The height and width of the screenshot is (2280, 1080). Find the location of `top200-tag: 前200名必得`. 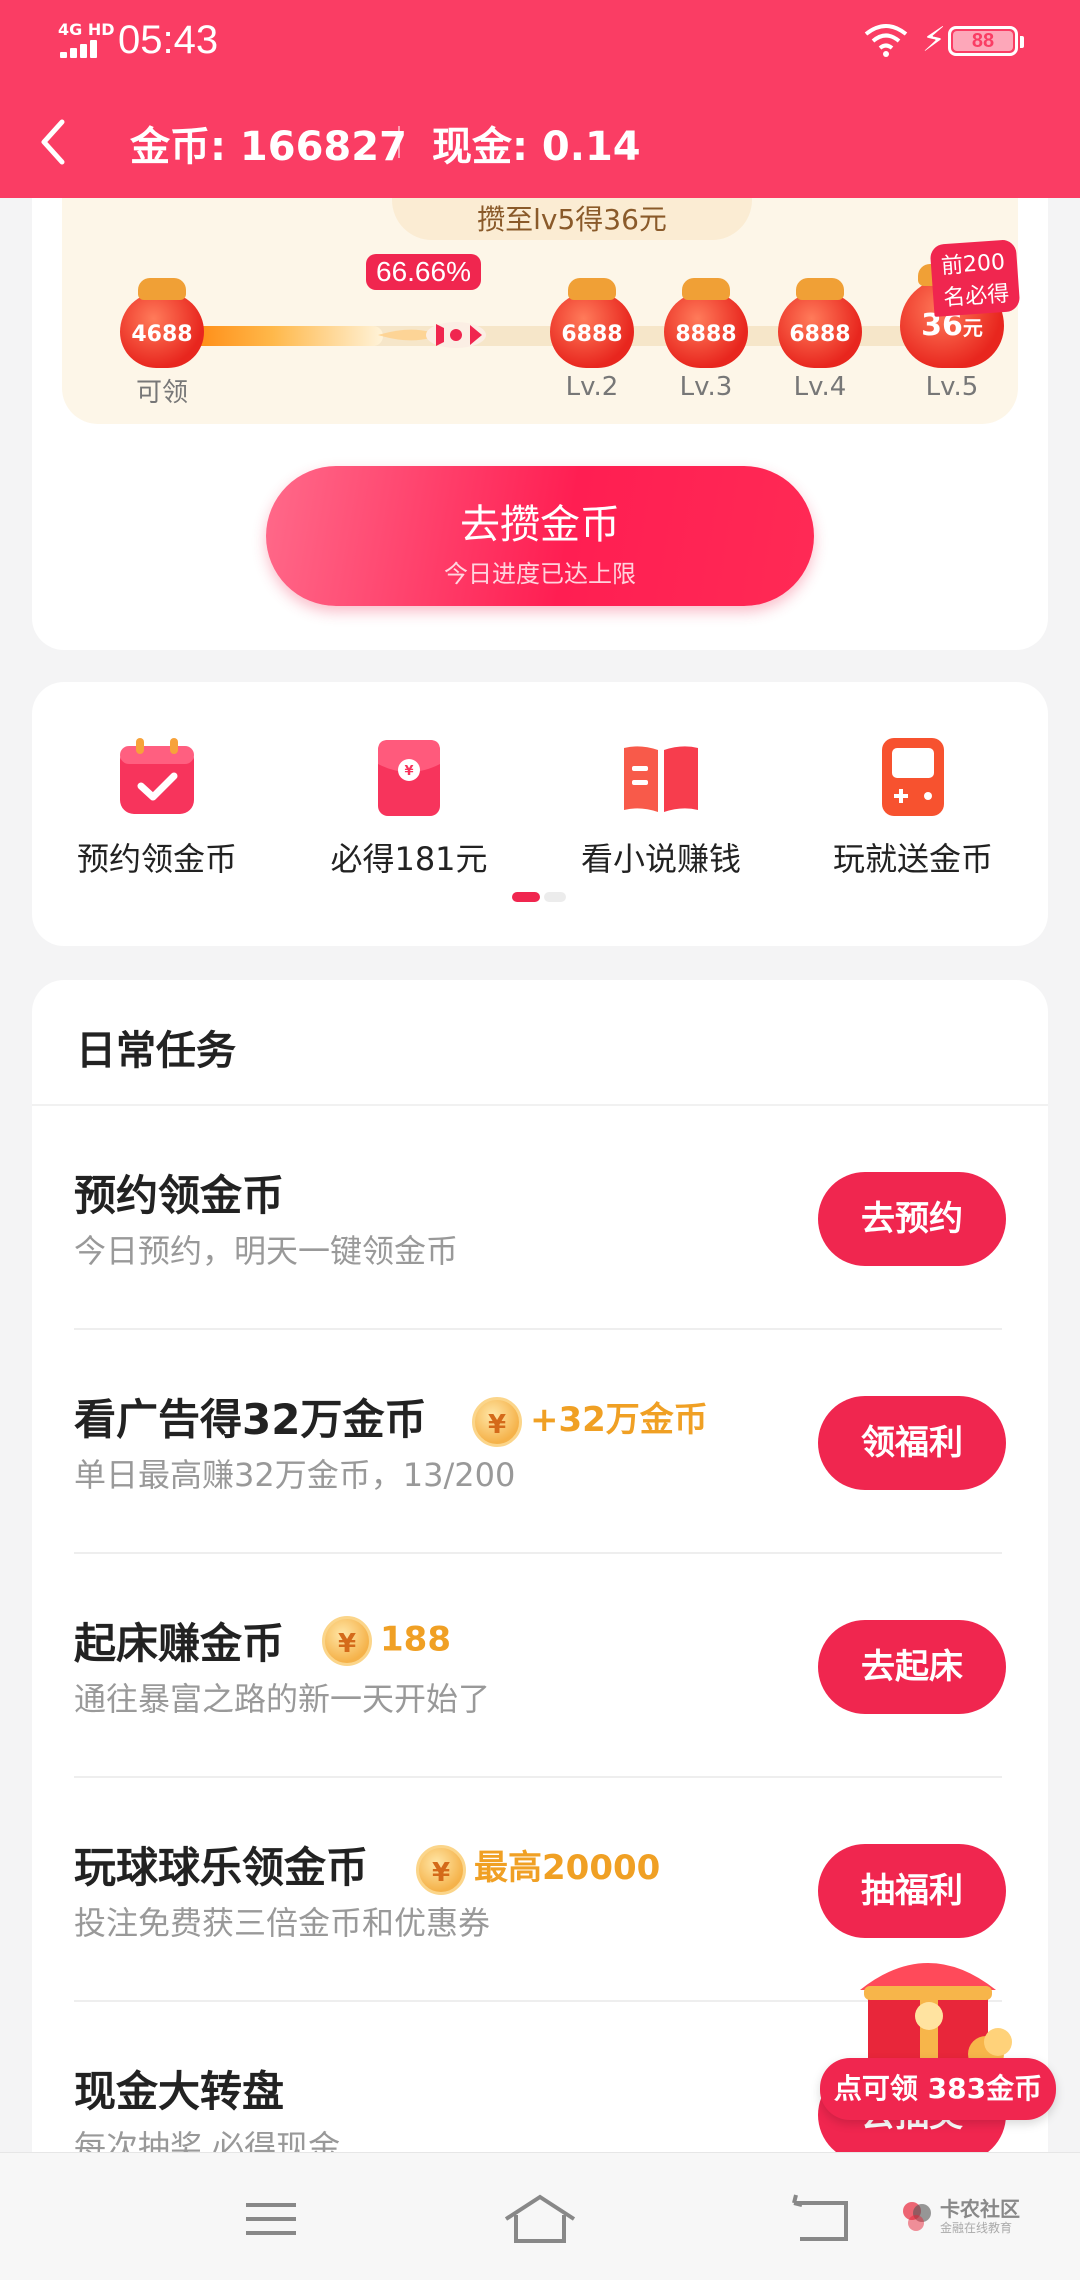

top200-tag: 前200名必得 is located at coordinates (975, 278).